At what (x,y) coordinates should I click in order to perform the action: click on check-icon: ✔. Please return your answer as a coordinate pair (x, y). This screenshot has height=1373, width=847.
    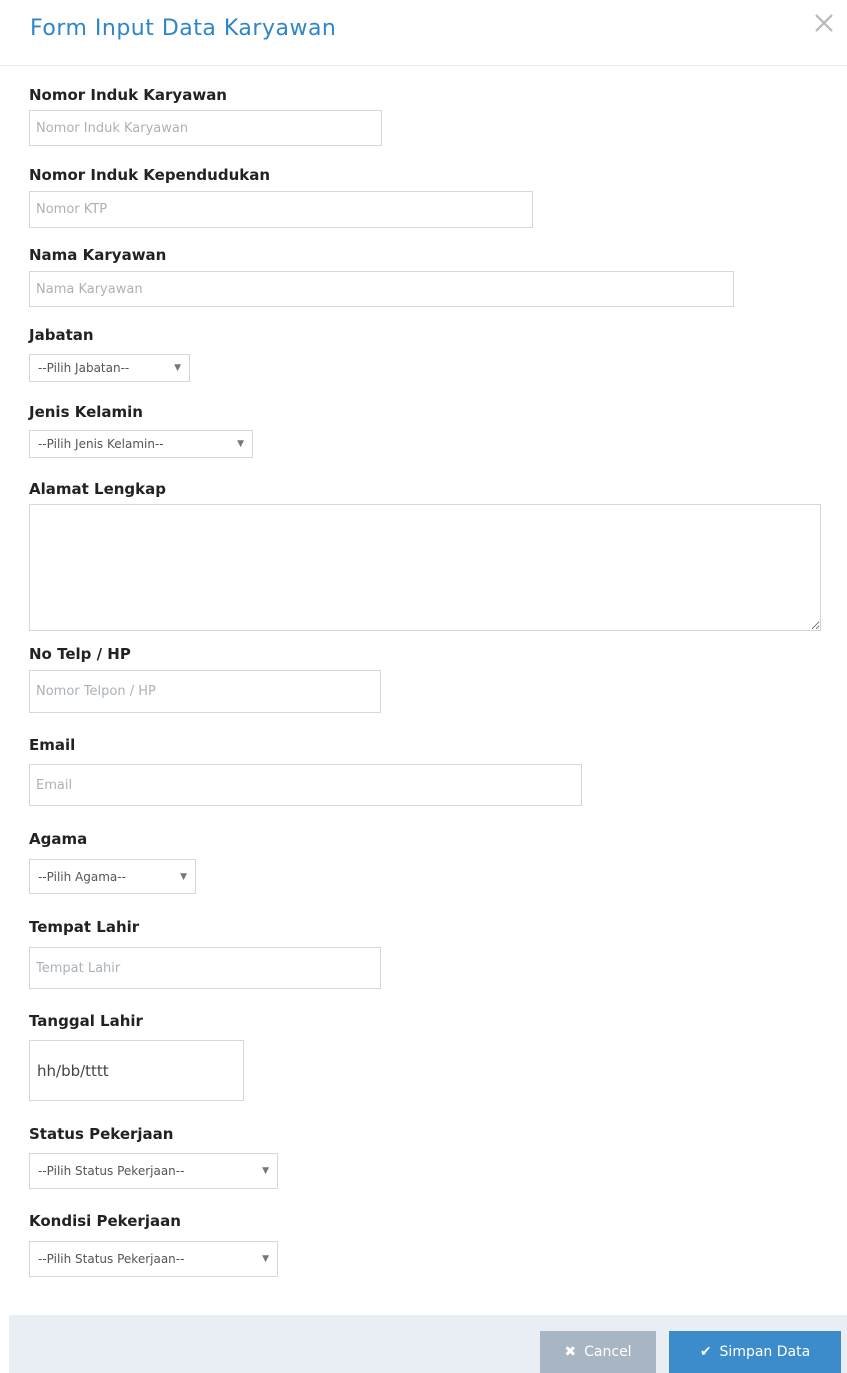
    Looking at the image, I should click on (705, 1352).